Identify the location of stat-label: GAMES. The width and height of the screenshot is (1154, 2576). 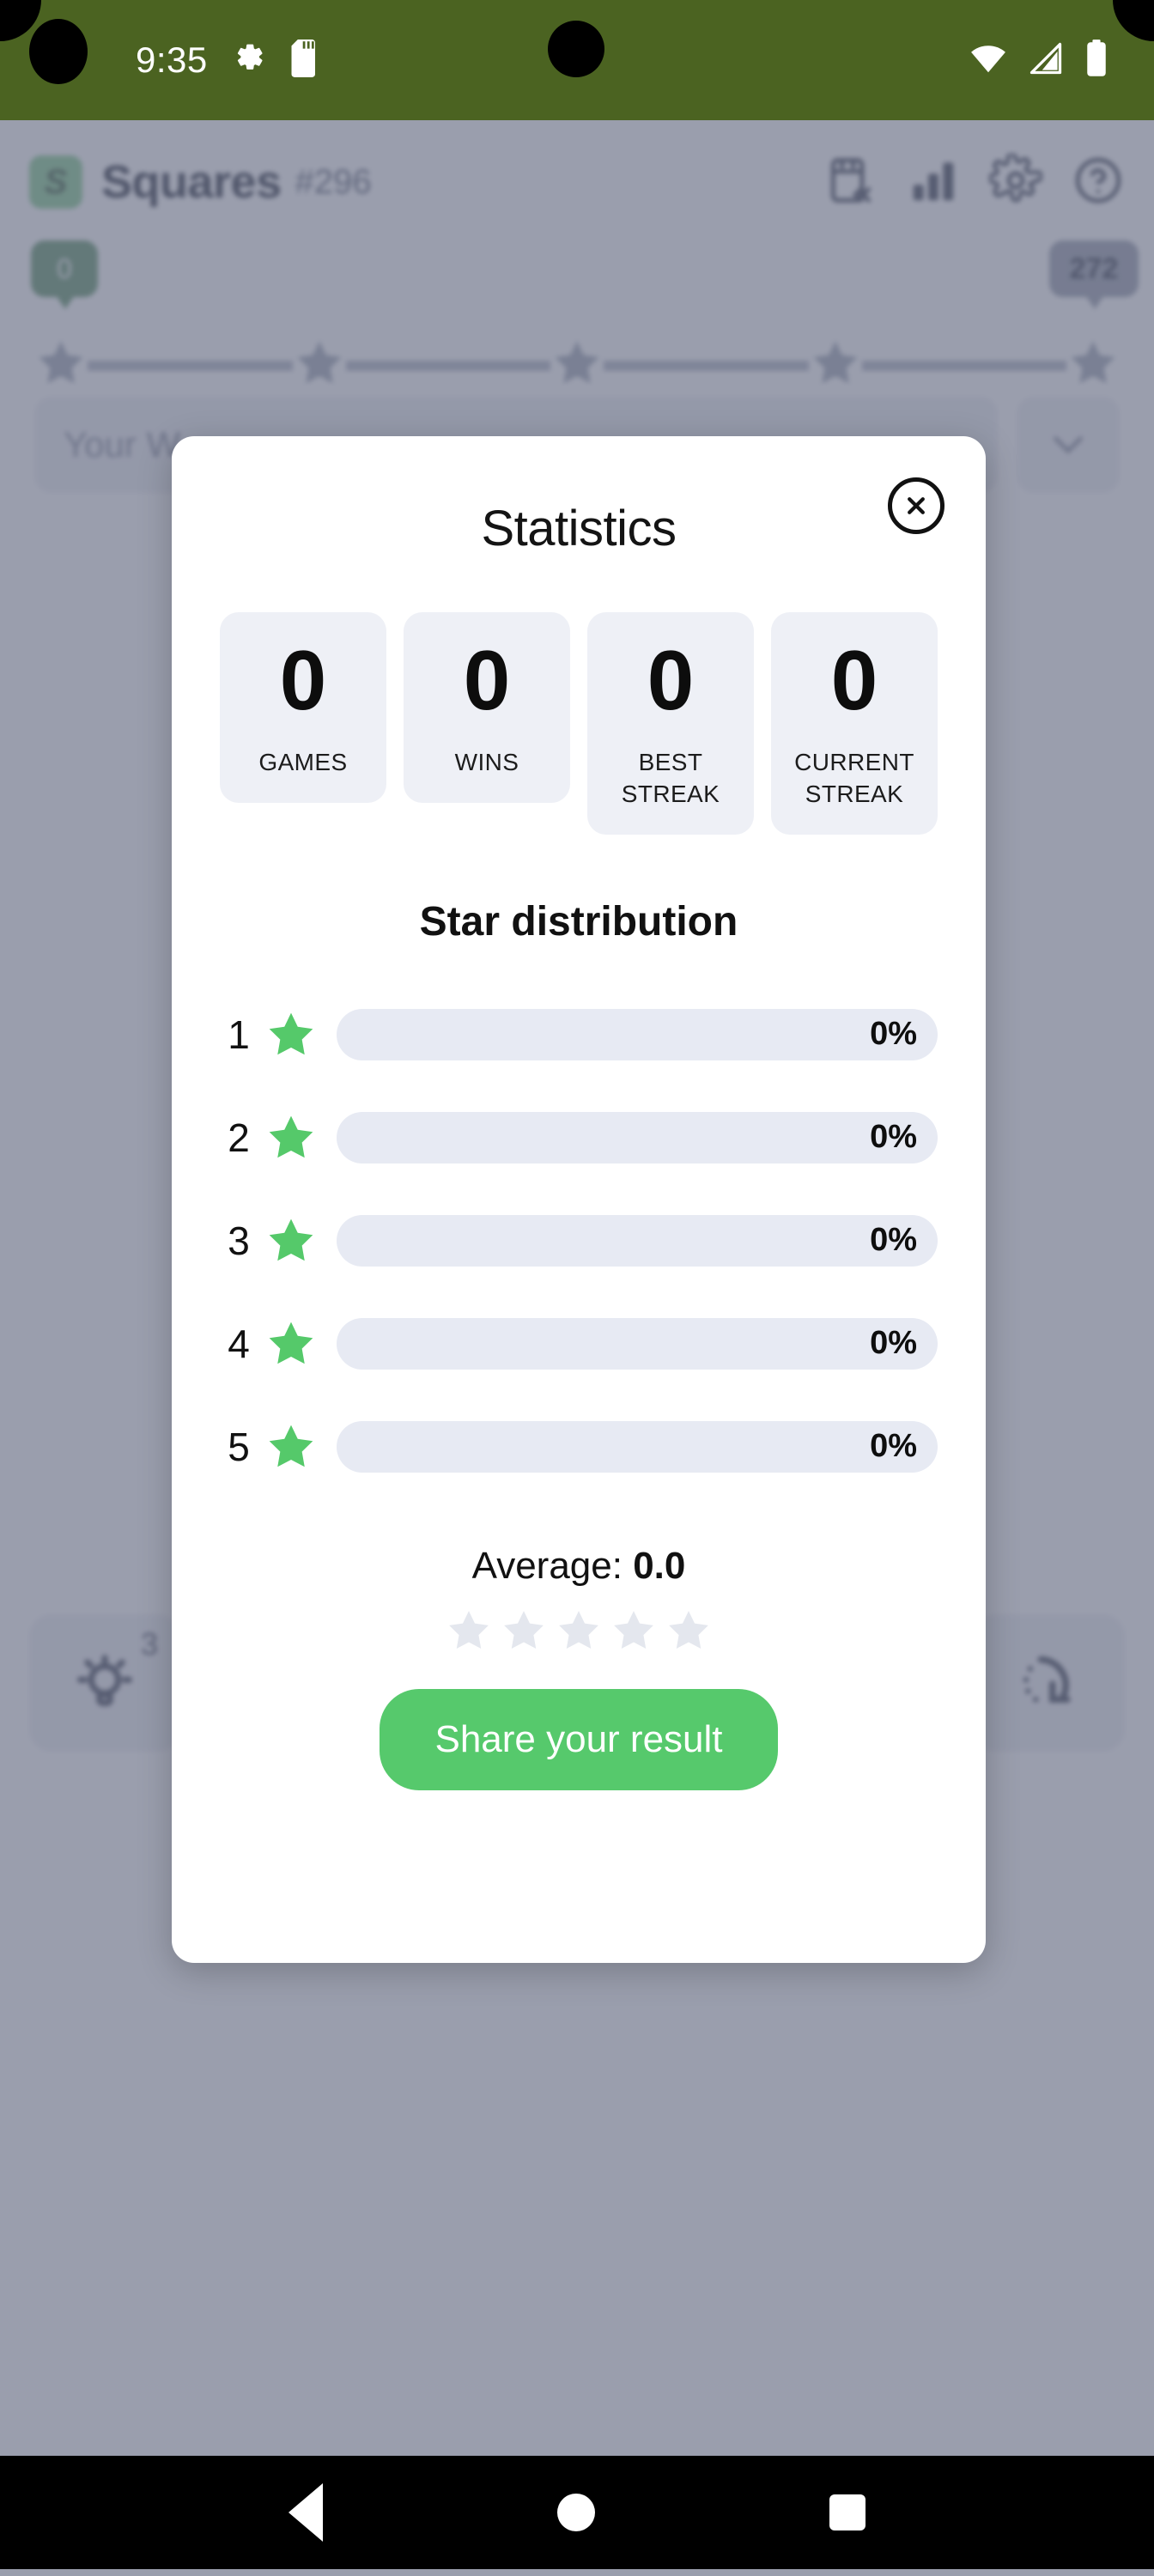
(303, 761).